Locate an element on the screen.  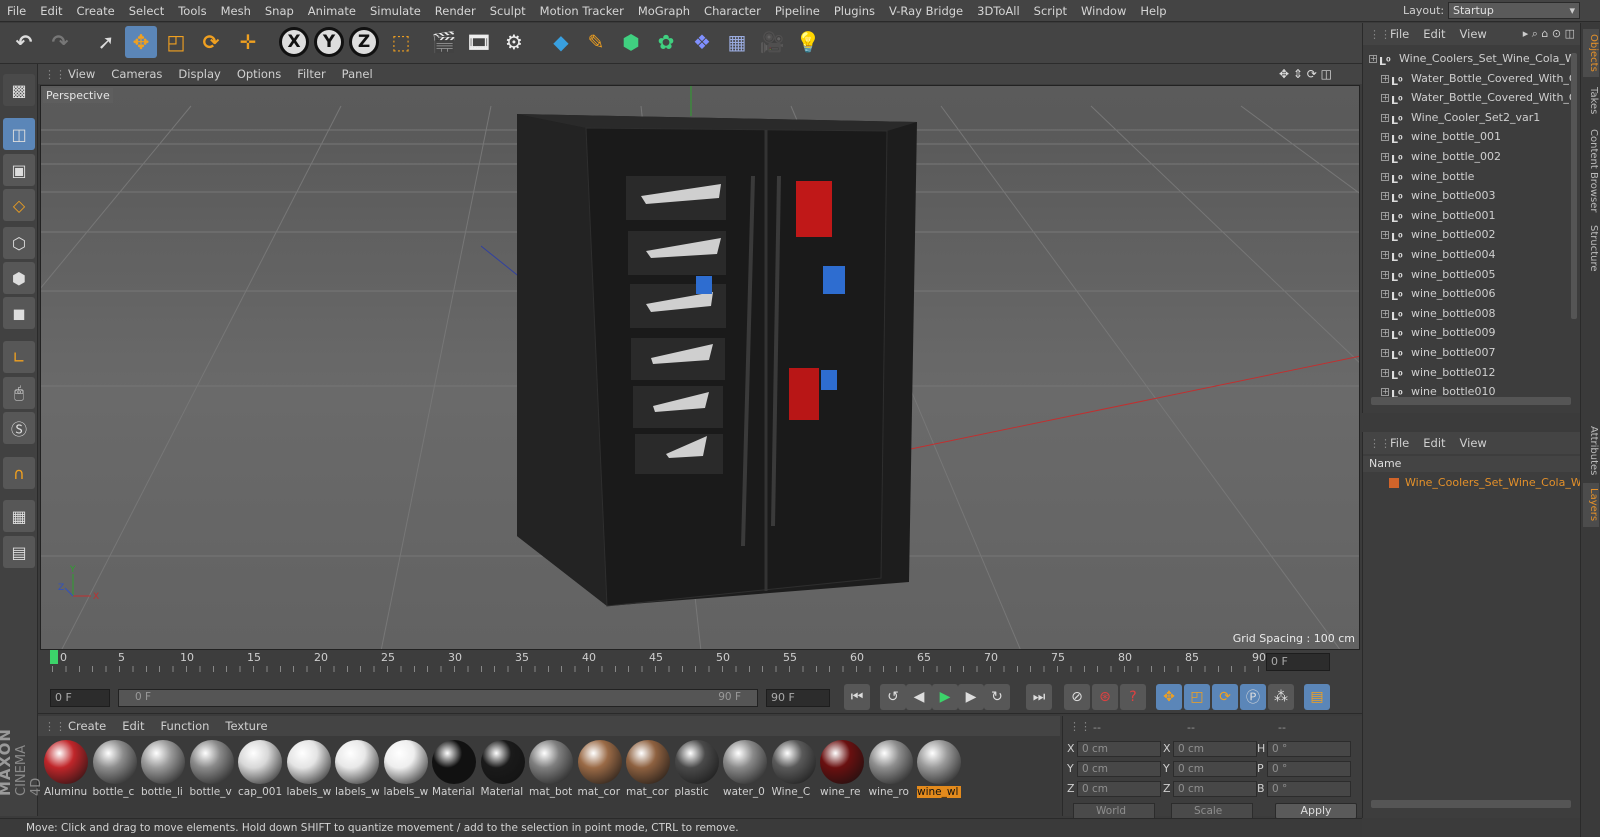
menu-file: File is located at coordinates (16, 11).